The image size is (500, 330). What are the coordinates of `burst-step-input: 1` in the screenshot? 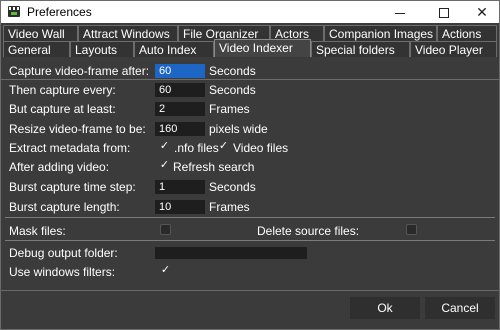 It's located at (180, 187).